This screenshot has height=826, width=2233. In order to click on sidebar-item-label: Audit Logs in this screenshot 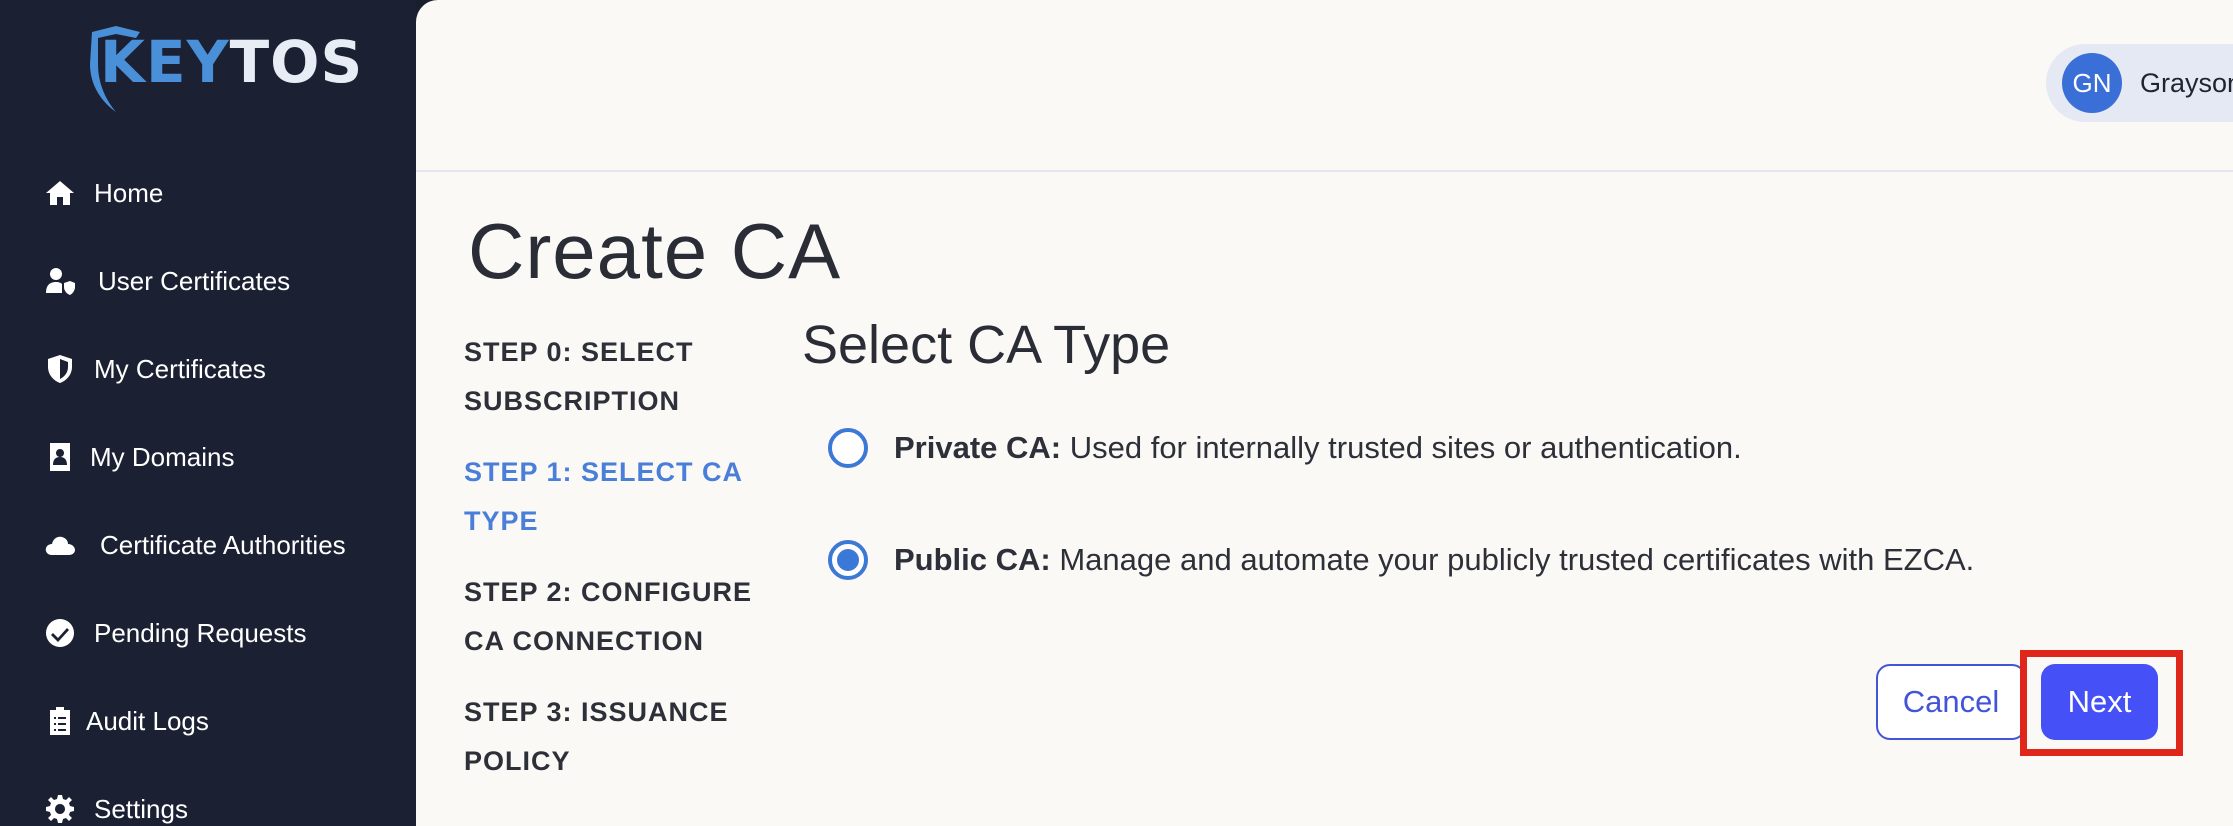, I will do `click(147, 720)`.